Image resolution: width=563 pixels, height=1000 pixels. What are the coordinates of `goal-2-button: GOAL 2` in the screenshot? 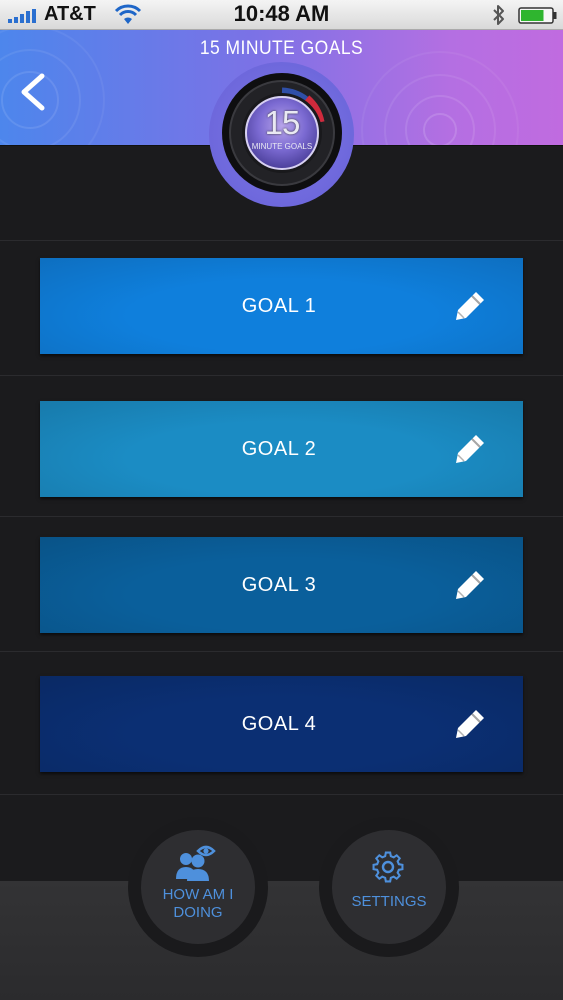 It's located at (281, 449).